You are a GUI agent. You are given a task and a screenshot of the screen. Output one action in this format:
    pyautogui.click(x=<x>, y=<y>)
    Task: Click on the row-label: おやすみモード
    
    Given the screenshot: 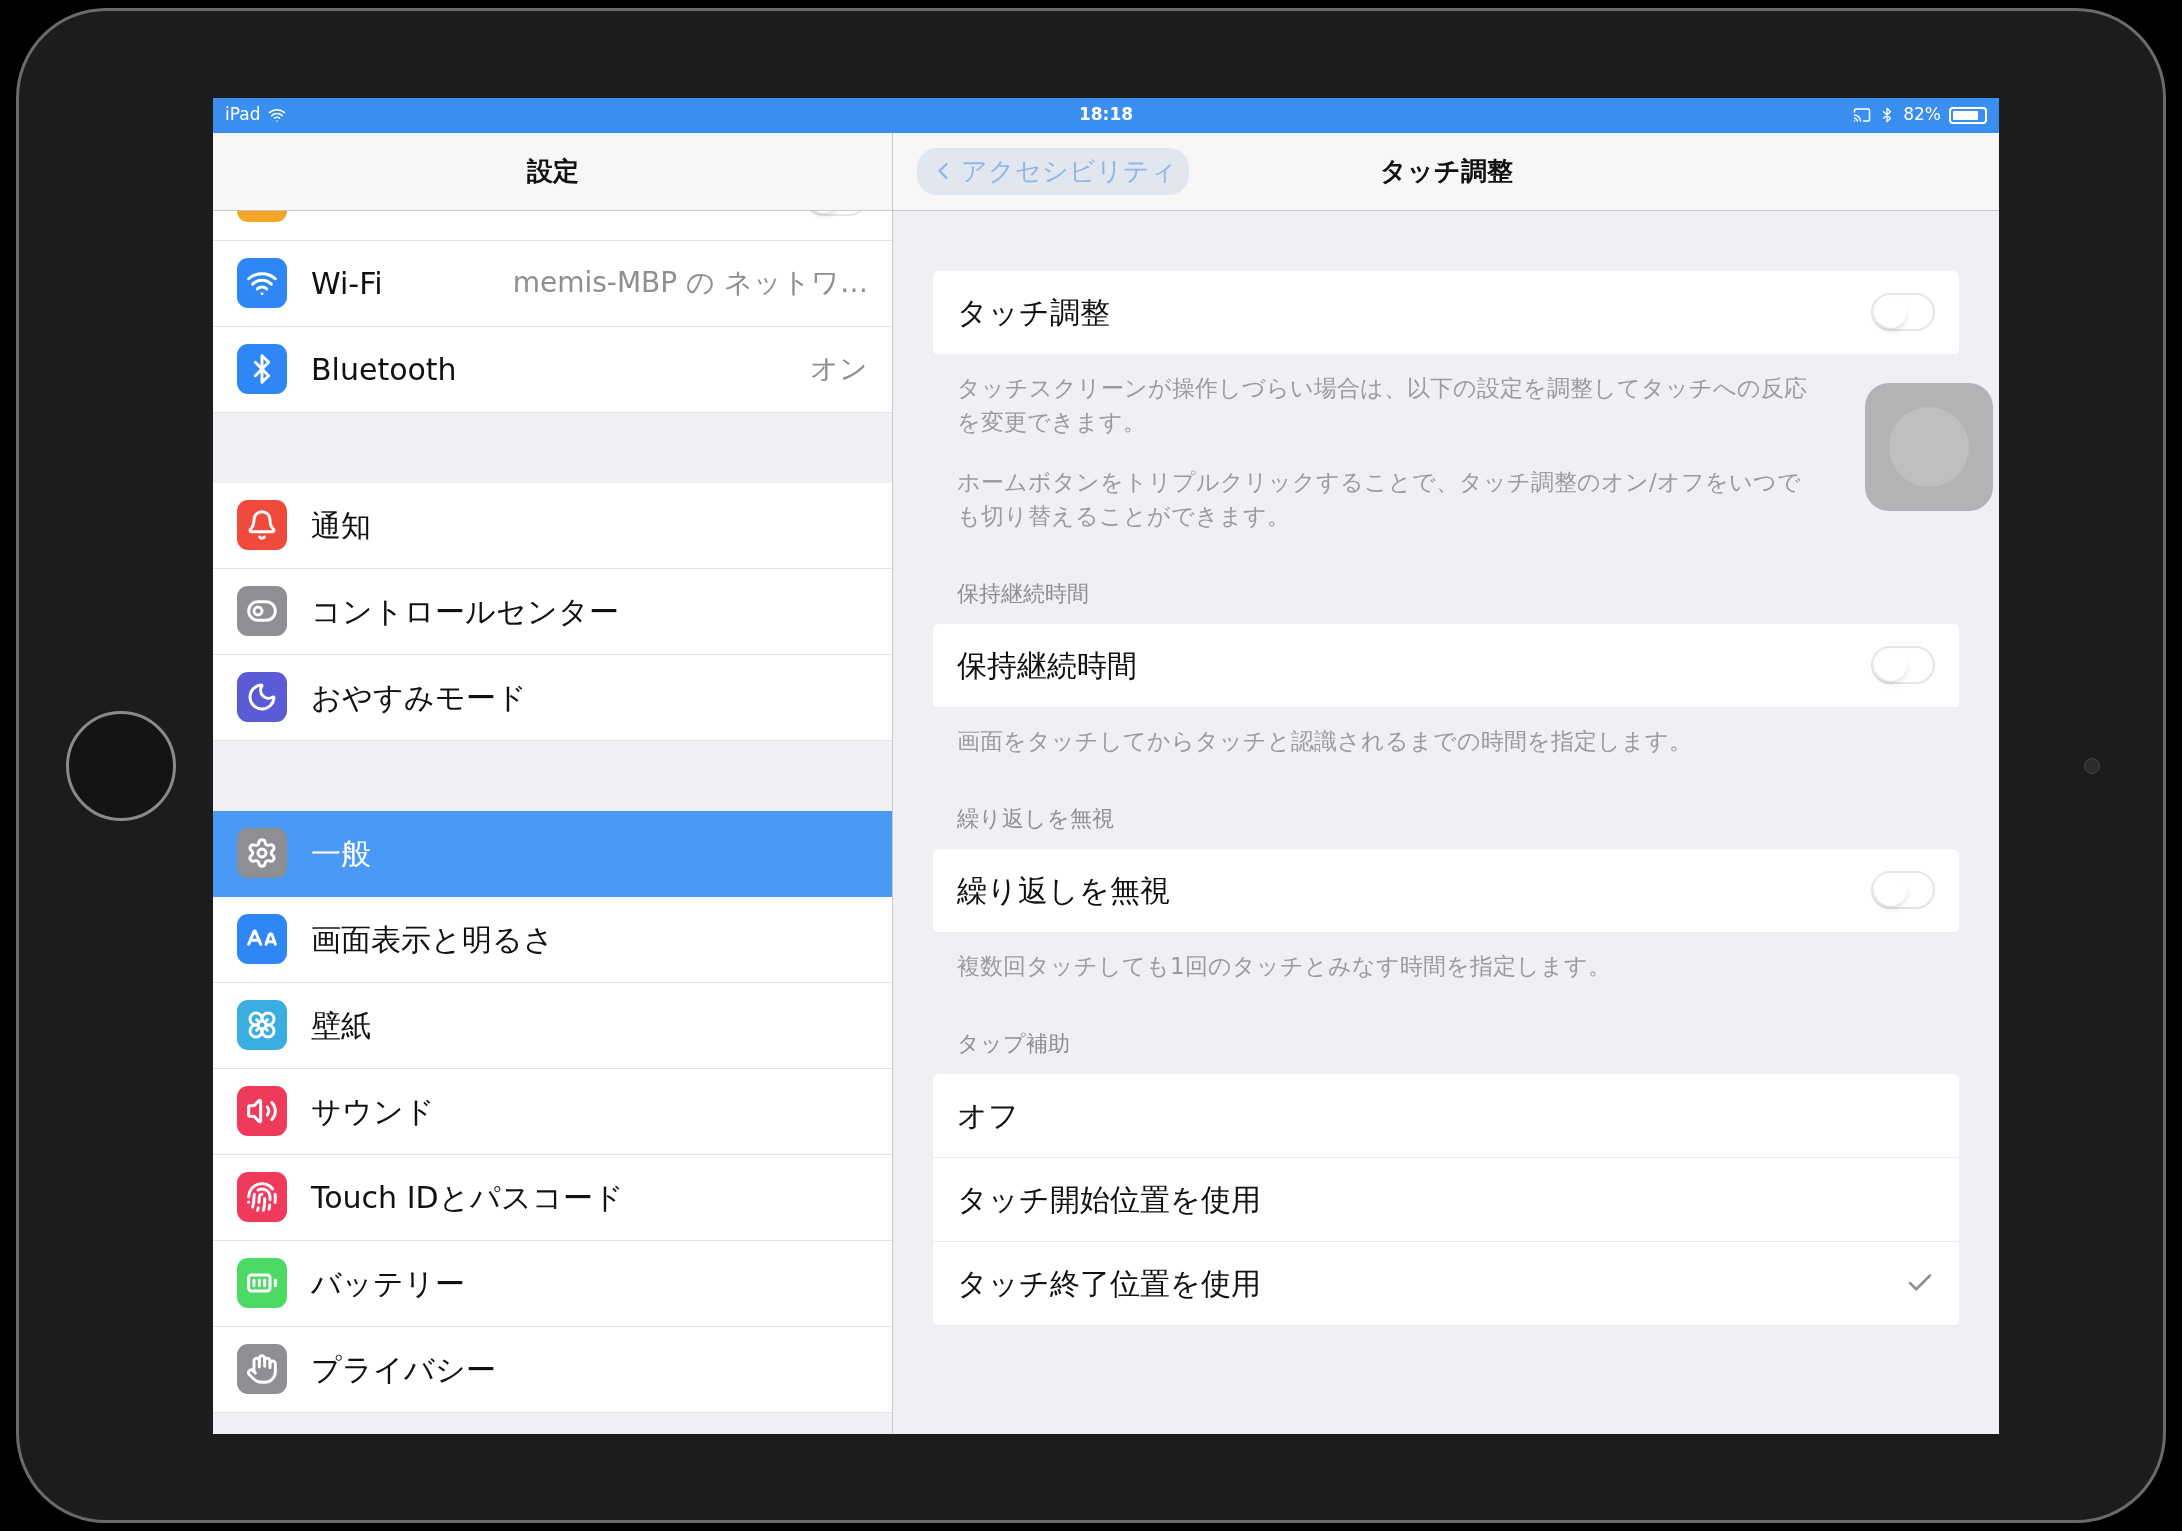 What is the action you would take?
    pyautogui.click(x=419, y=697)
    